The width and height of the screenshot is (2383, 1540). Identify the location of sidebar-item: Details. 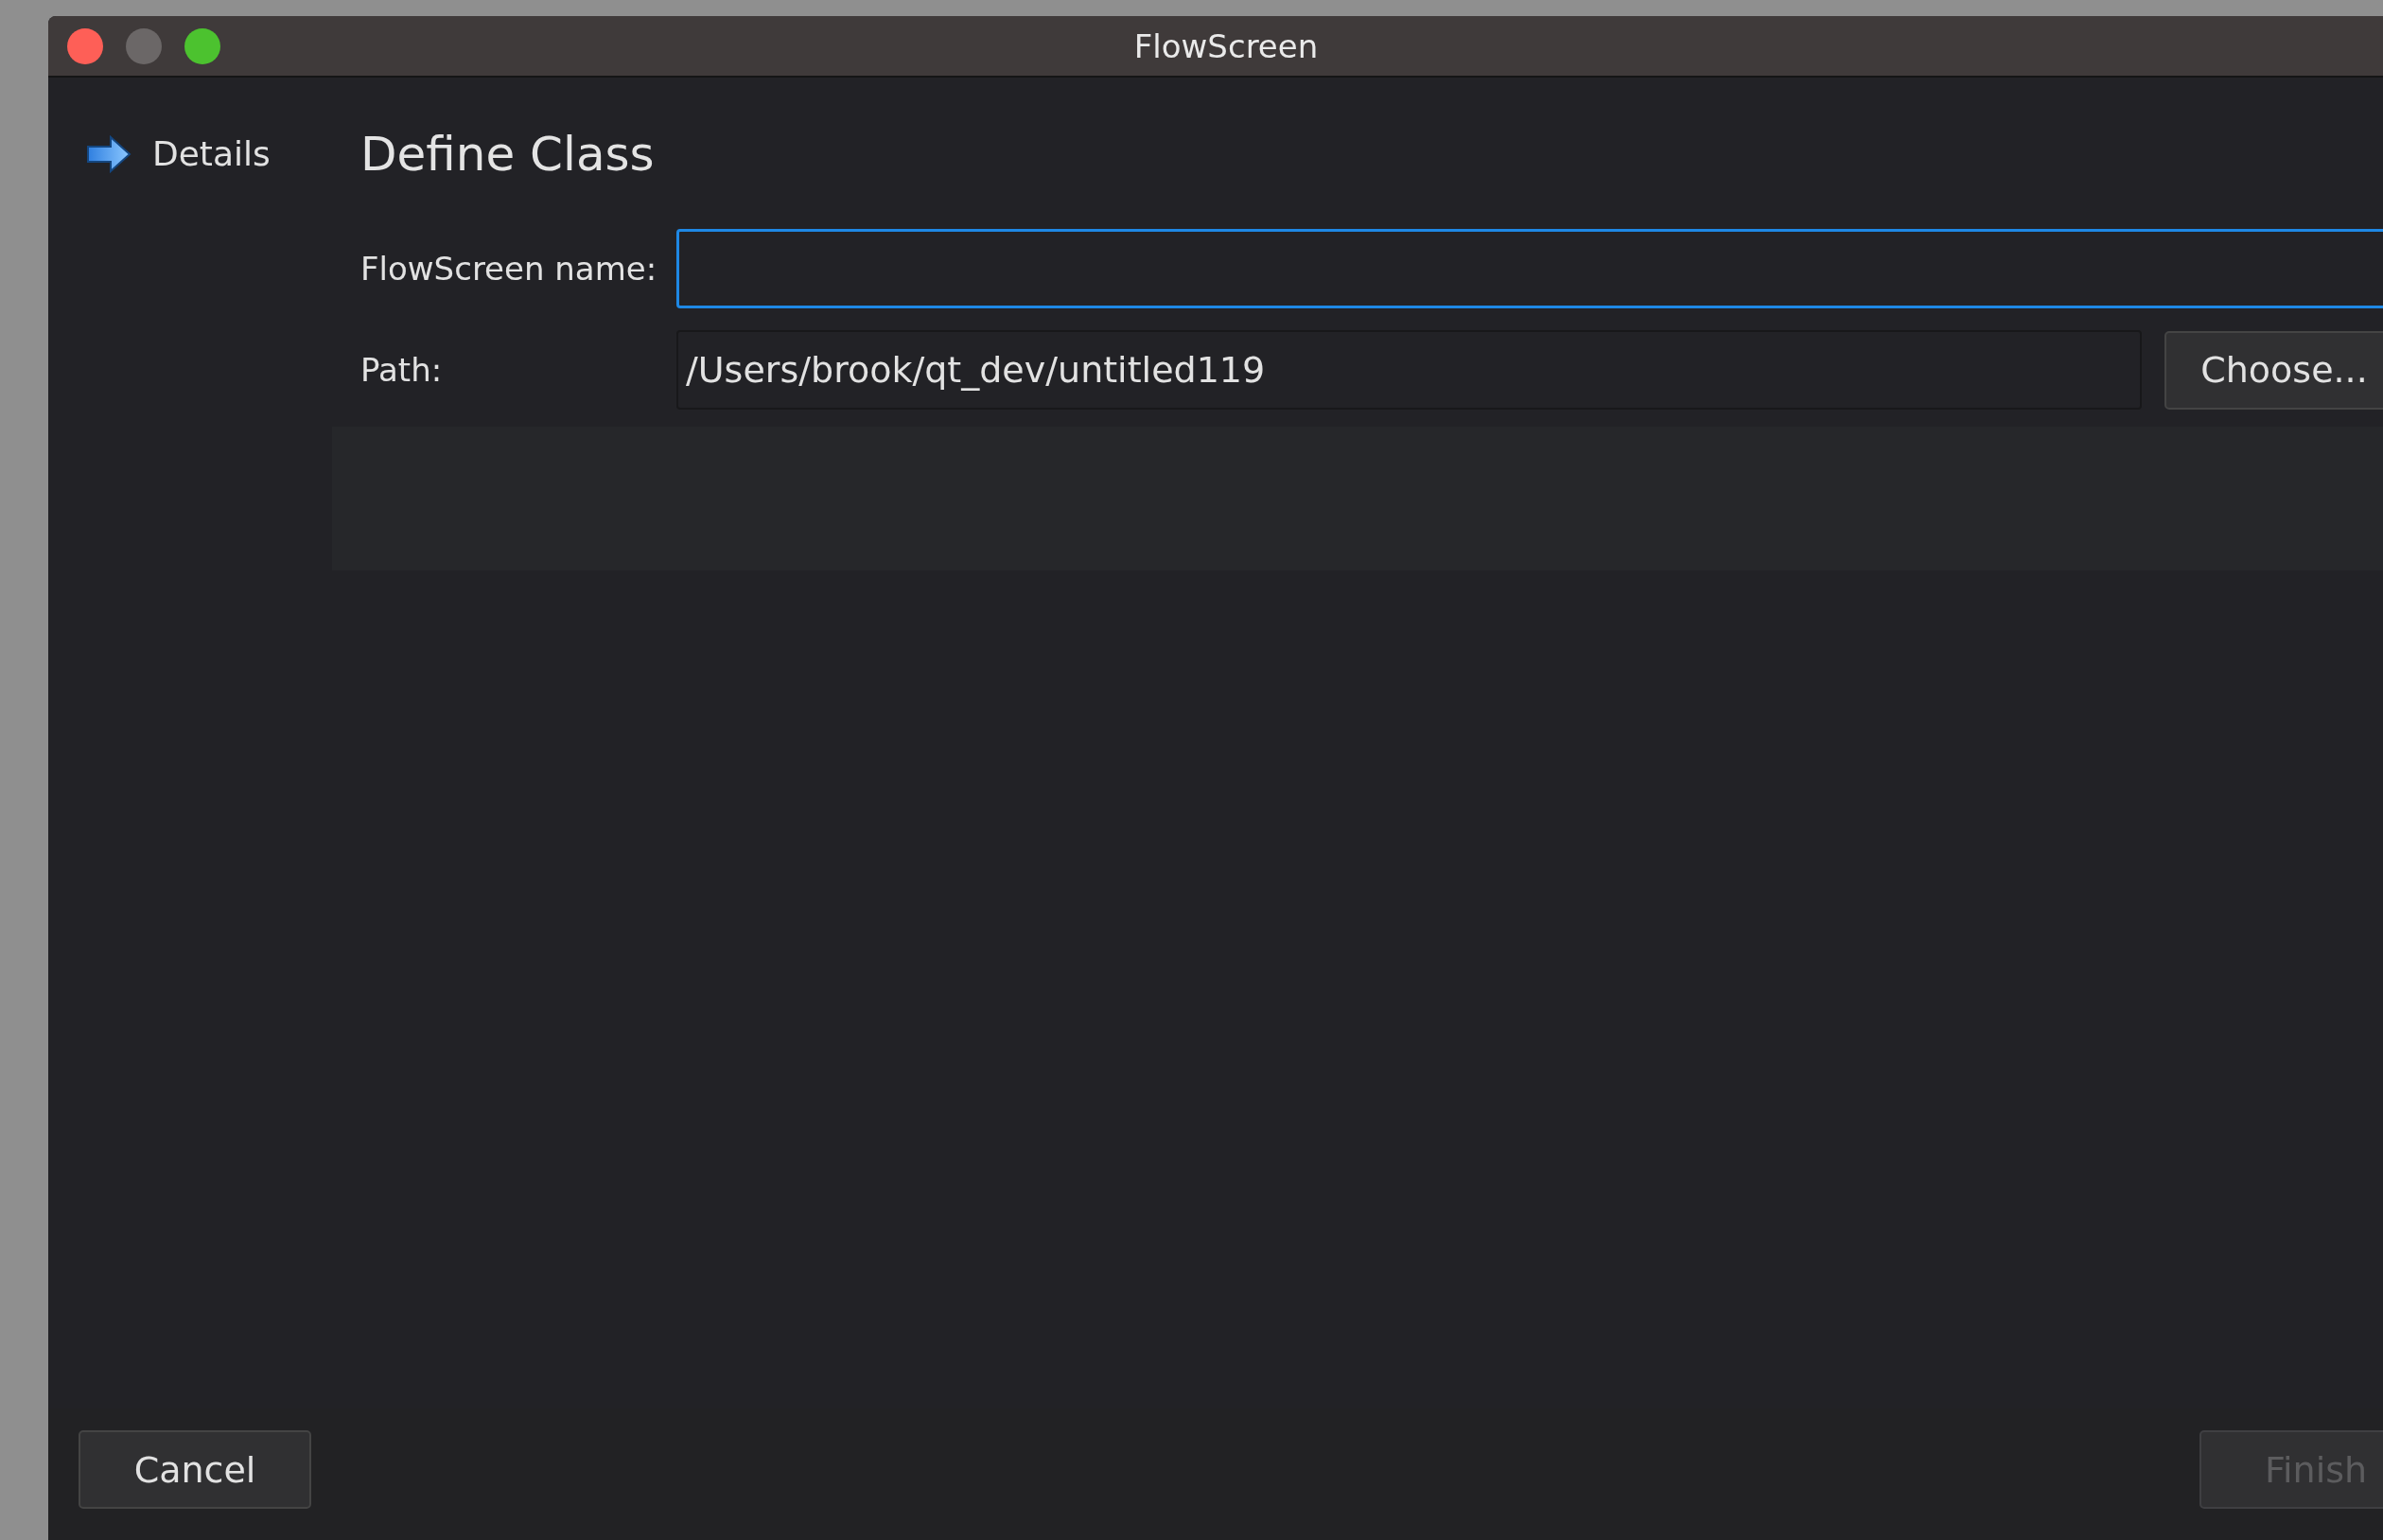
(211, 153).